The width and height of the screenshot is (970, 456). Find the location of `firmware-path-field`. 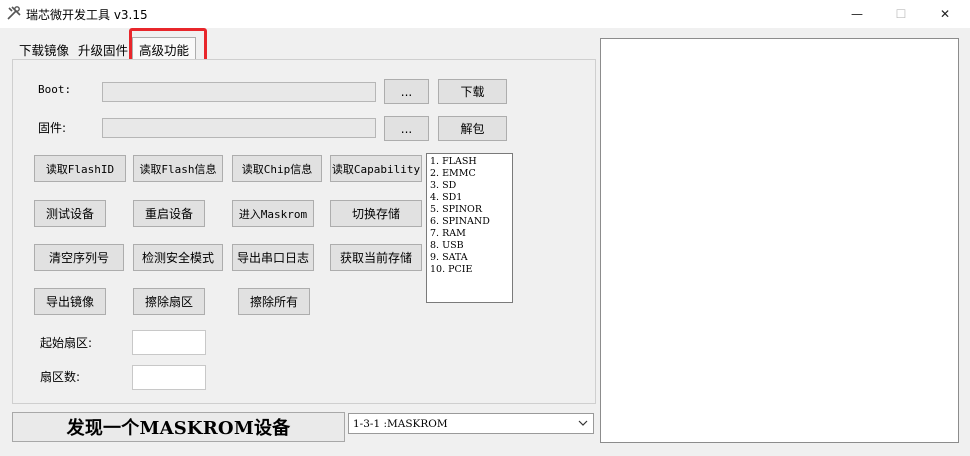

firmware-path-field is located at coordinates (239, 128).